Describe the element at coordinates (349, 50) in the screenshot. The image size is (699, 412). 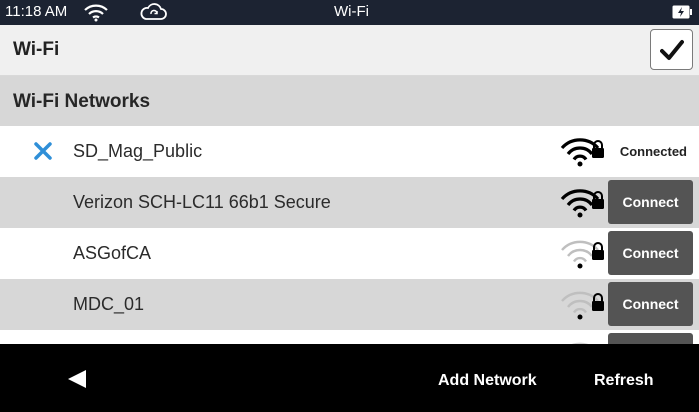
I see `header-bar: Wi-Fi` at that location.